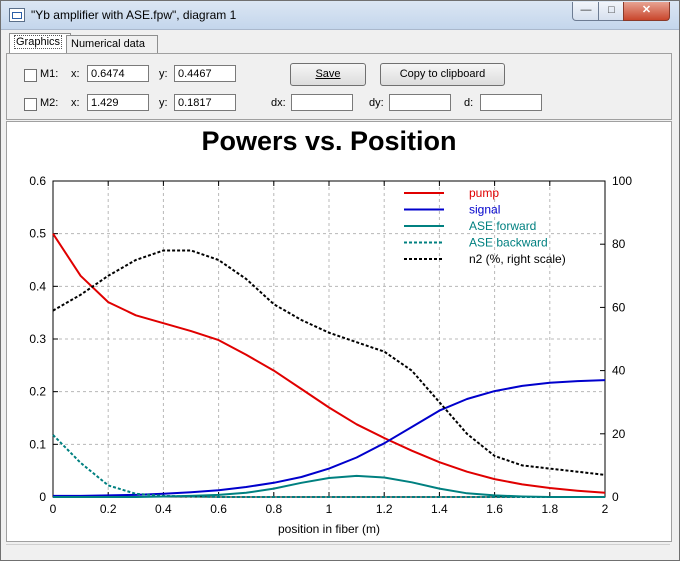 This screenshot has height=561, width=680. Describe the element at coordinates (494, 509) in the screenshot. I see `x-tick-label: 1.6` at that location.